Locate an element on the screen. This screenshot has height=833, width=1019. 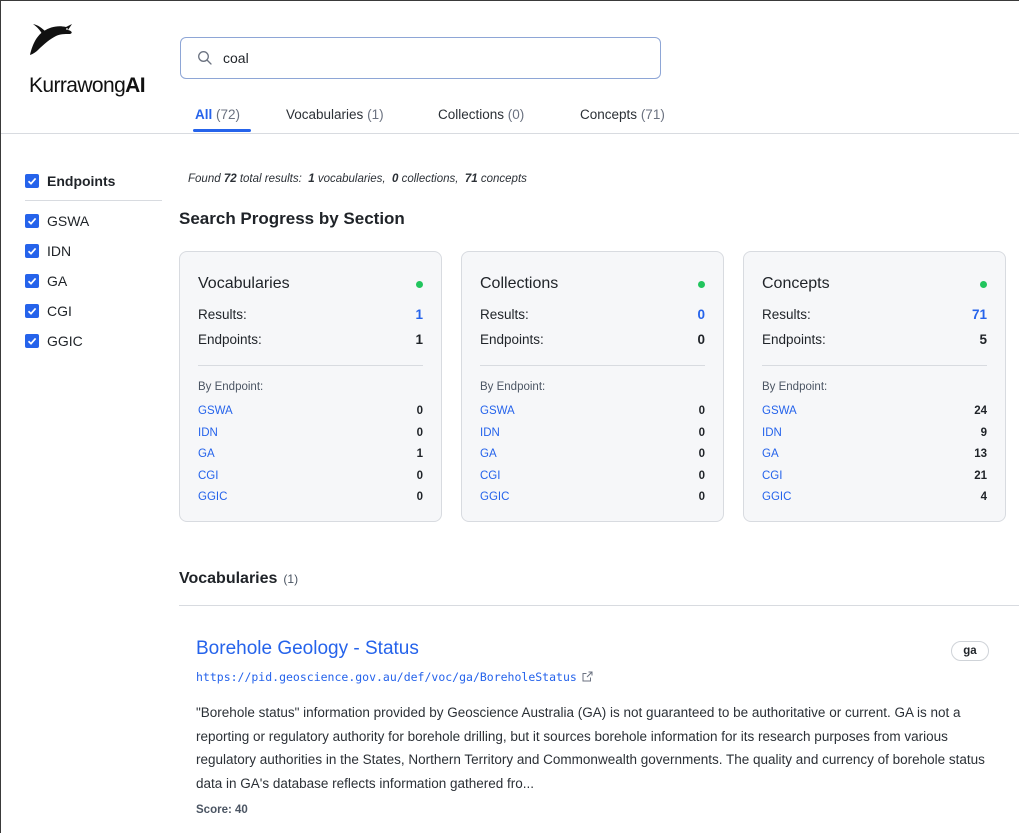
card-title: Collections is located at coordinates (519, 283).